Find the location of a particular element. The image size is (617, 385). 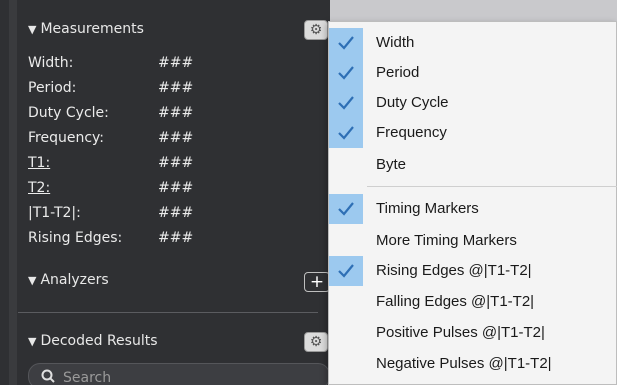

analyzers-header: ▼ Analyzers is located at coordinates (68, 280).